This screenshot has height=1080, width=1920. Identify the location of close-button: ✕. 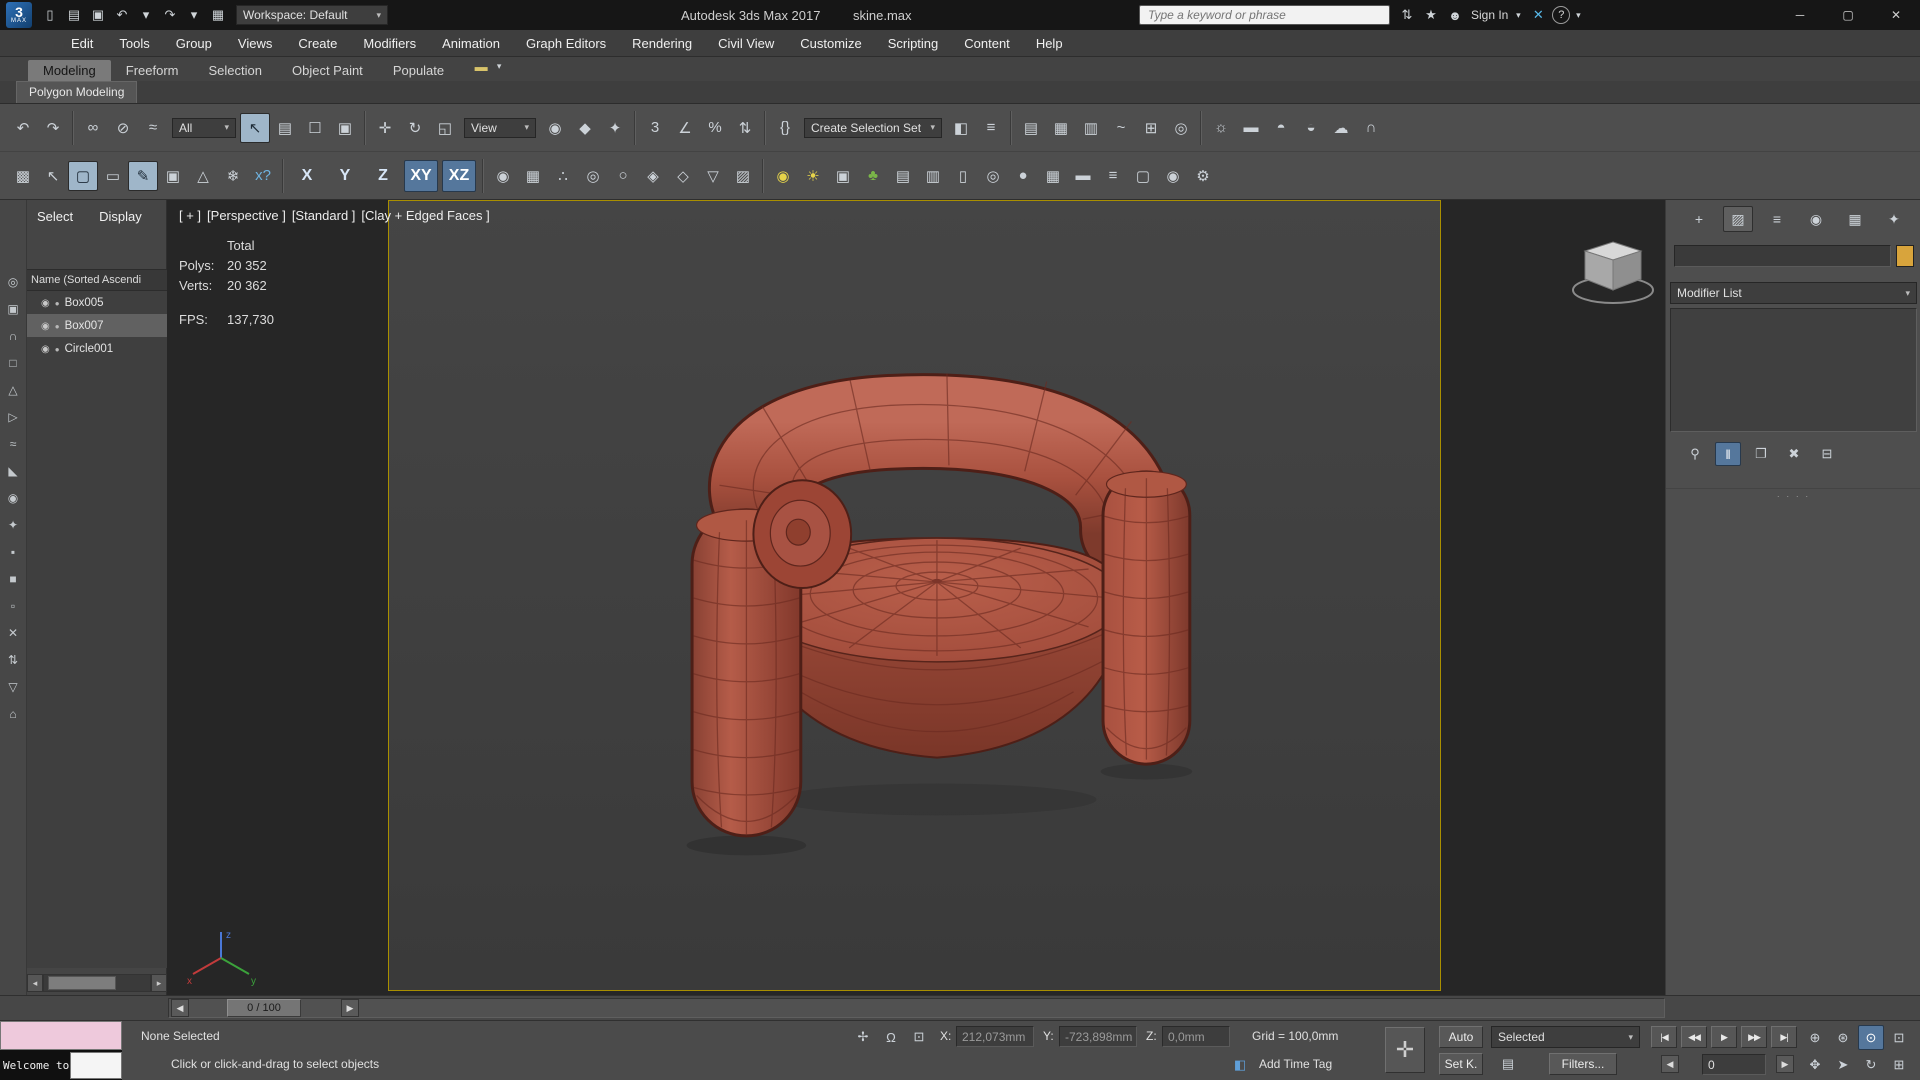
(1896, 15).